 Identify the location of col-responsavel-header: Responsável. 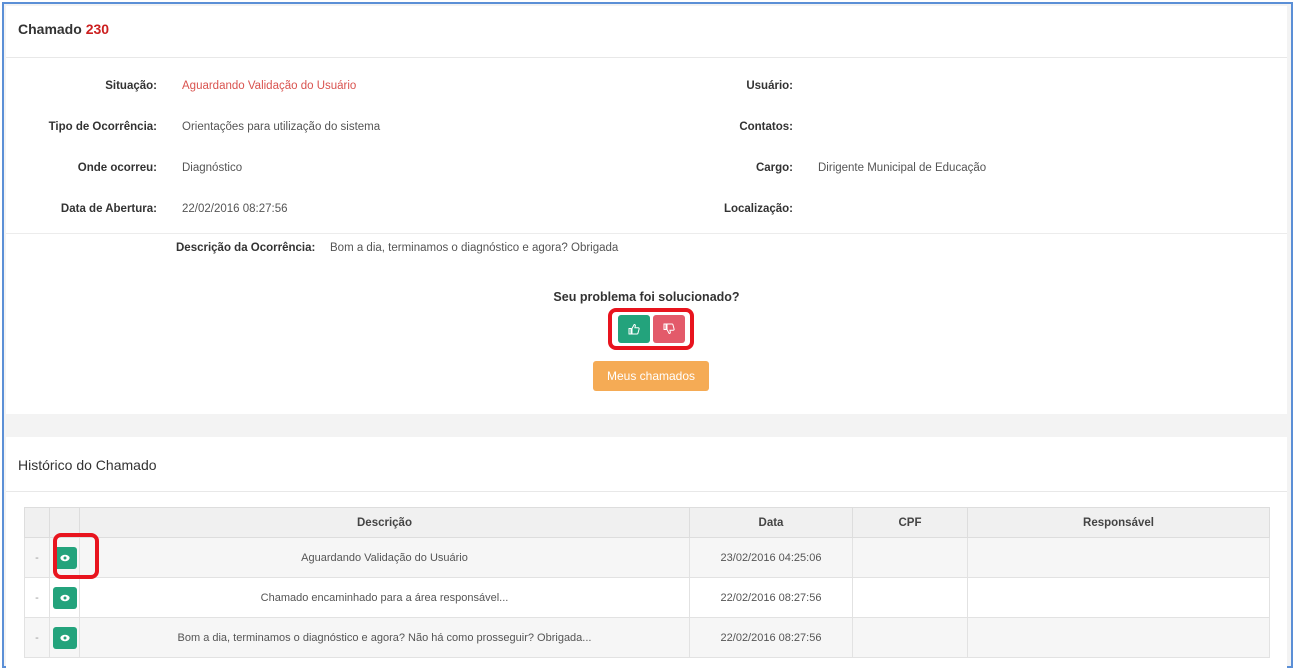
(1118, 522).